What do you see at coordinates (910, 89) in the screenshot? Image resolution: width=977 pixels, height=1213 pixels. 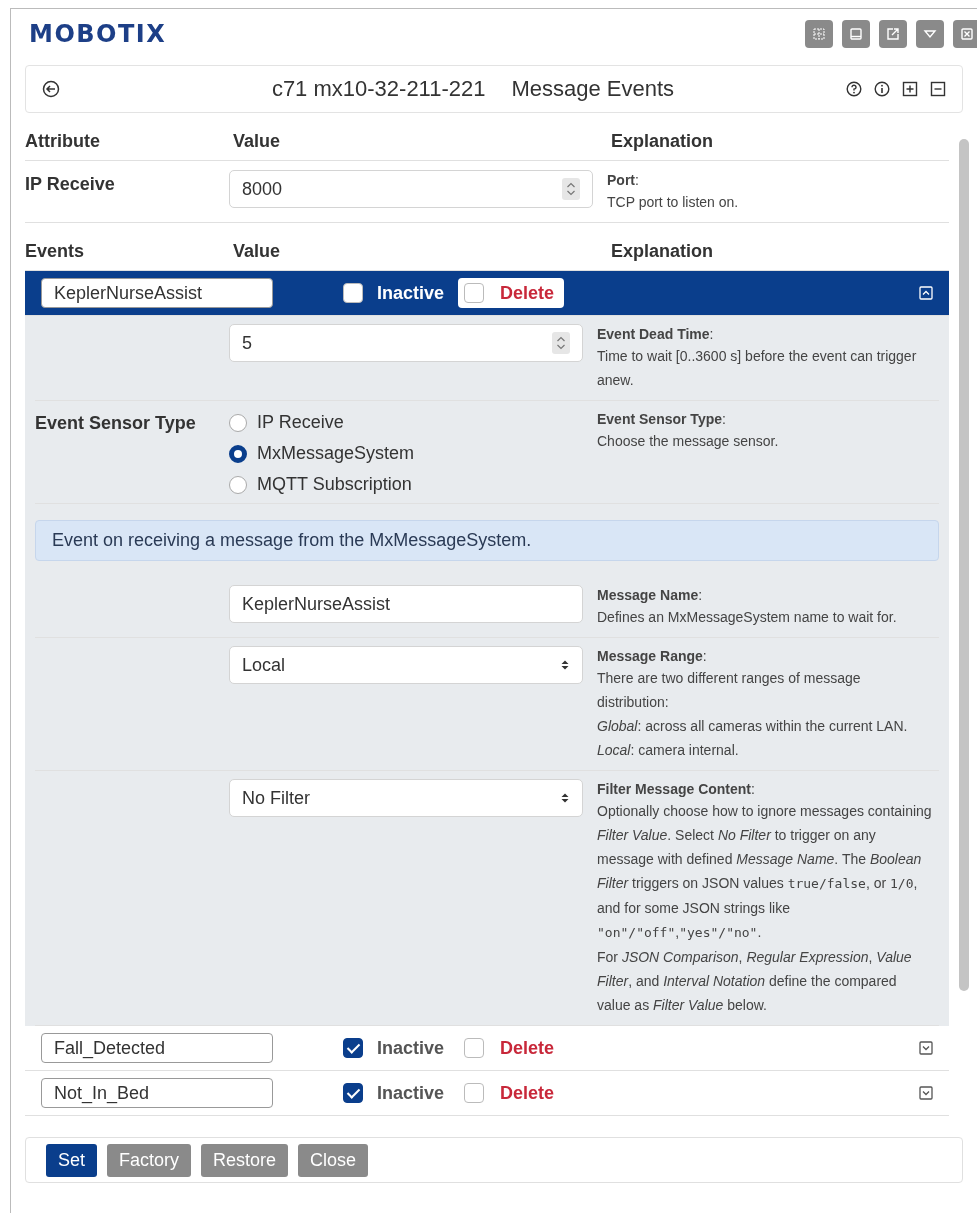 I see `expand-all-icon` at bounding box center [910, 89].